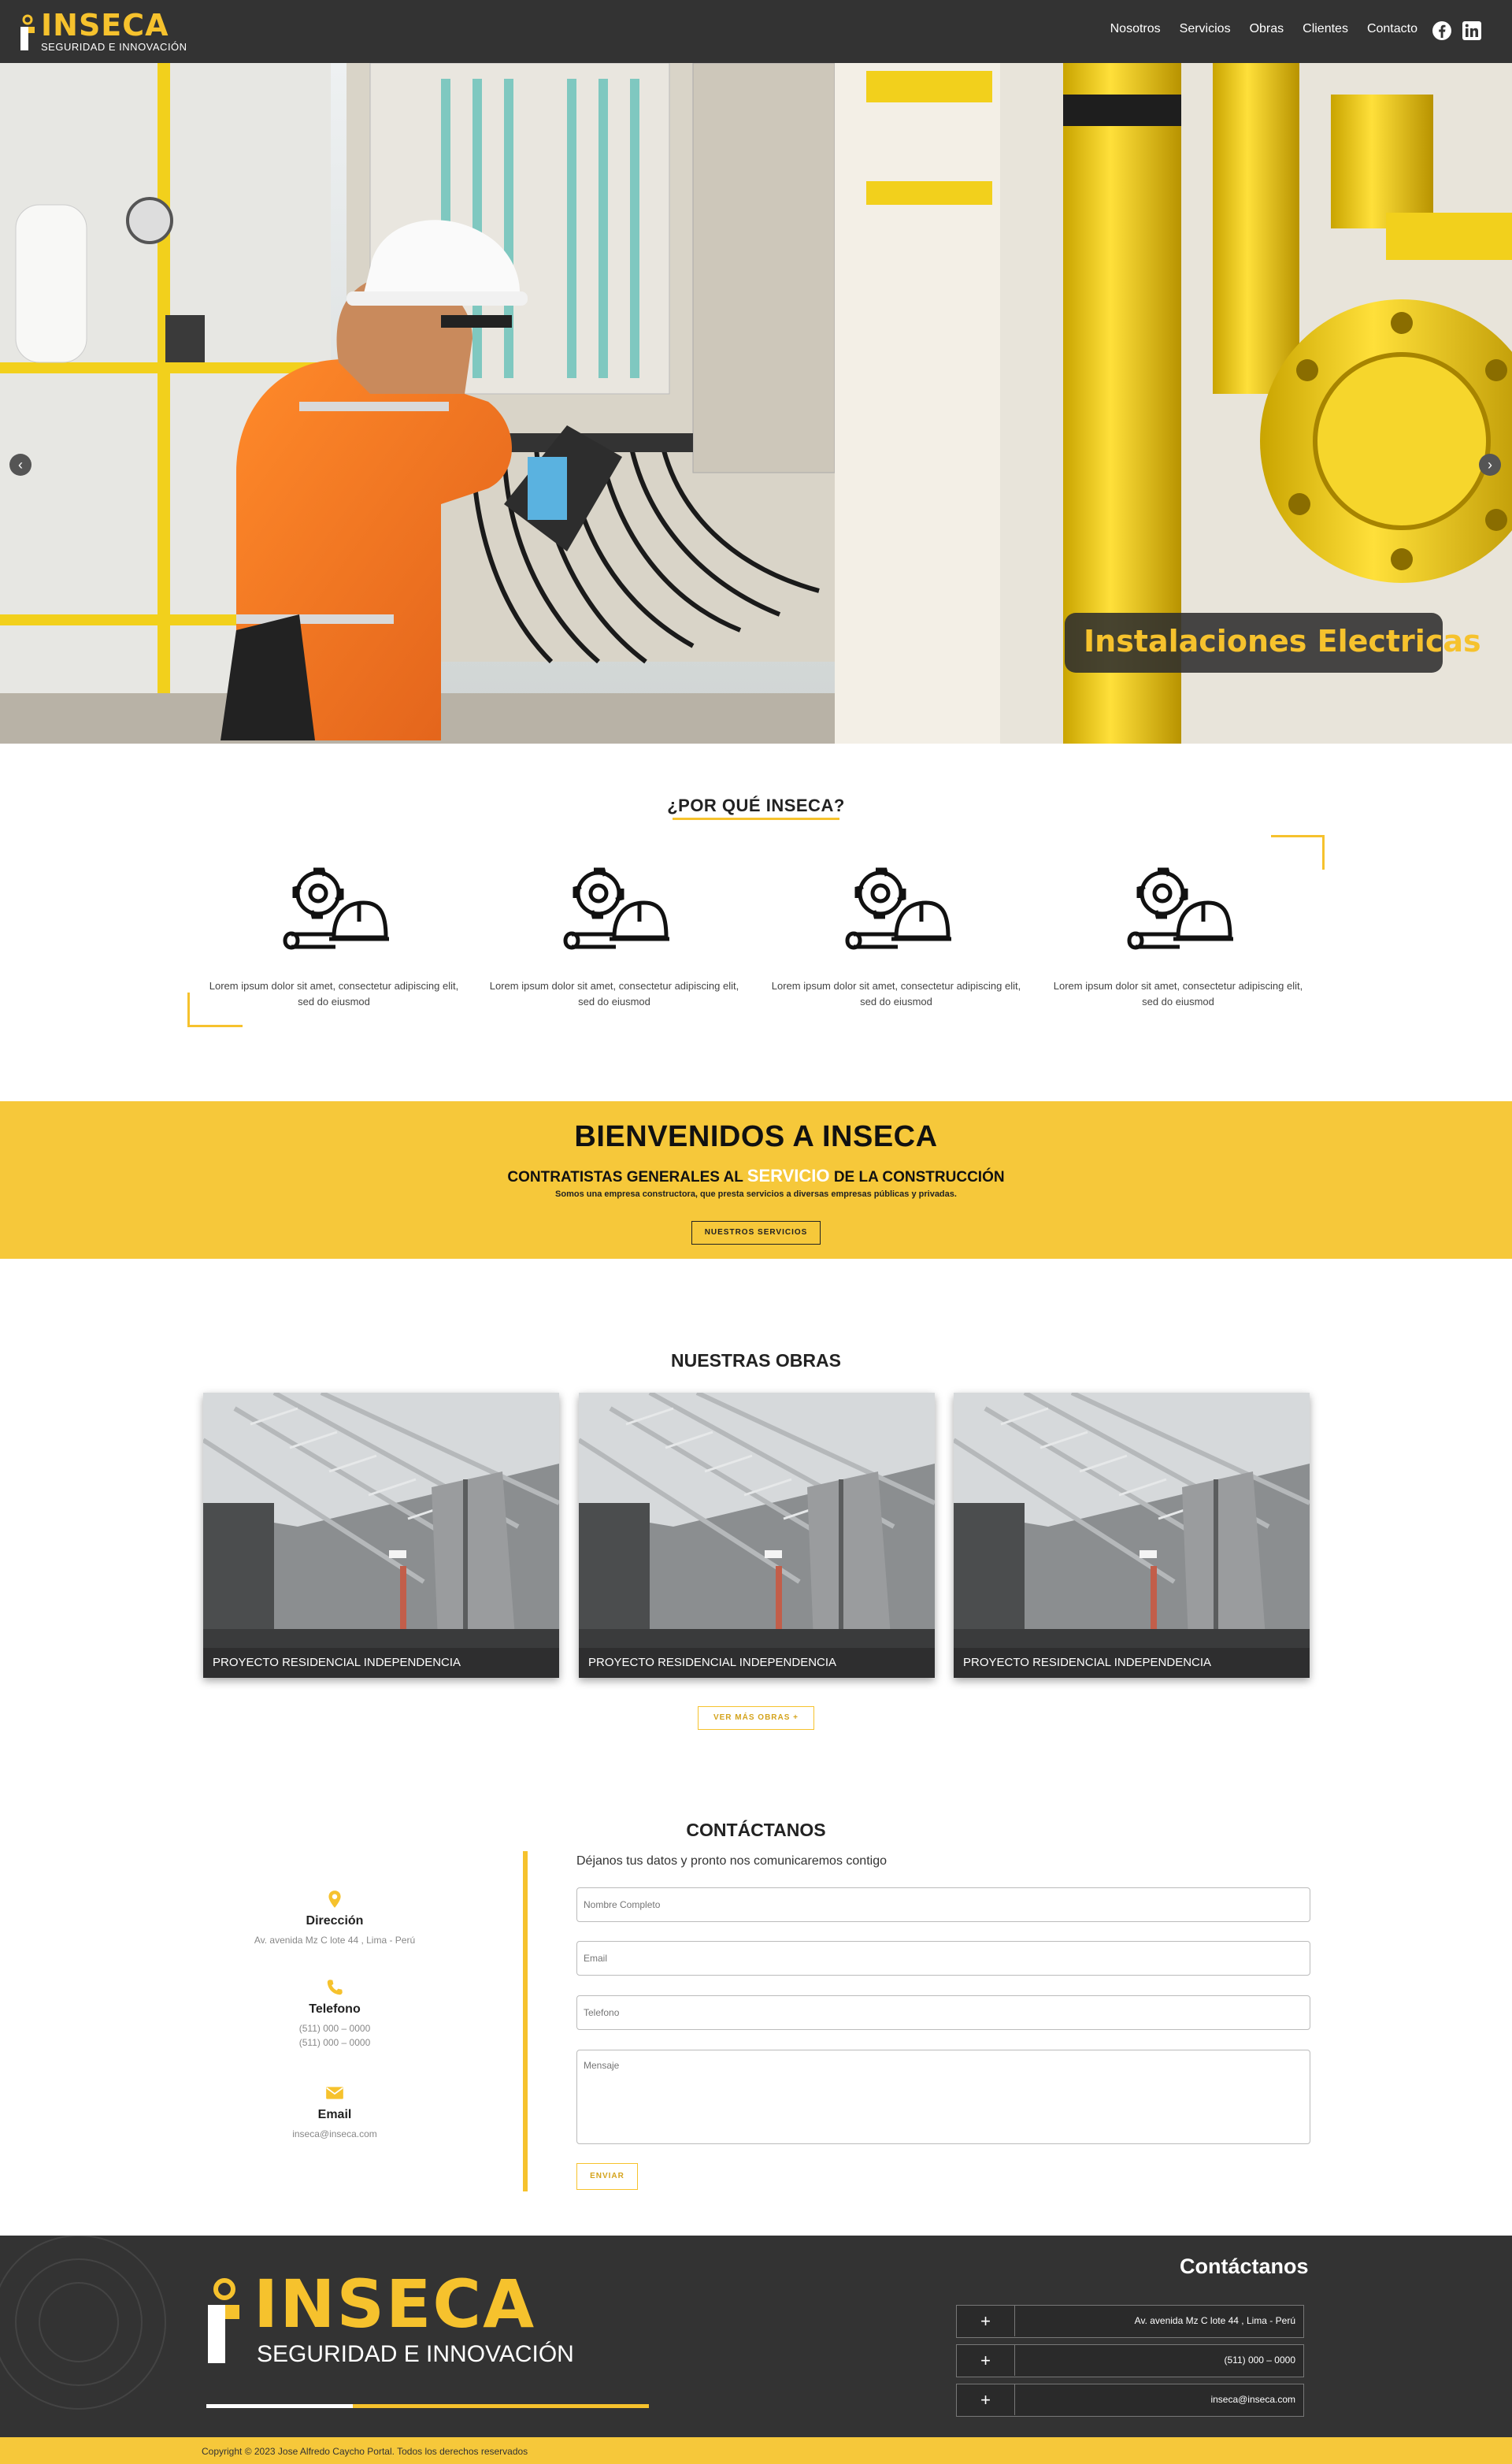 Image resolution: width=1512 pixels, height=2464 pixels. I want to click on chevron-right-icon: ›, so click(1490, 465).